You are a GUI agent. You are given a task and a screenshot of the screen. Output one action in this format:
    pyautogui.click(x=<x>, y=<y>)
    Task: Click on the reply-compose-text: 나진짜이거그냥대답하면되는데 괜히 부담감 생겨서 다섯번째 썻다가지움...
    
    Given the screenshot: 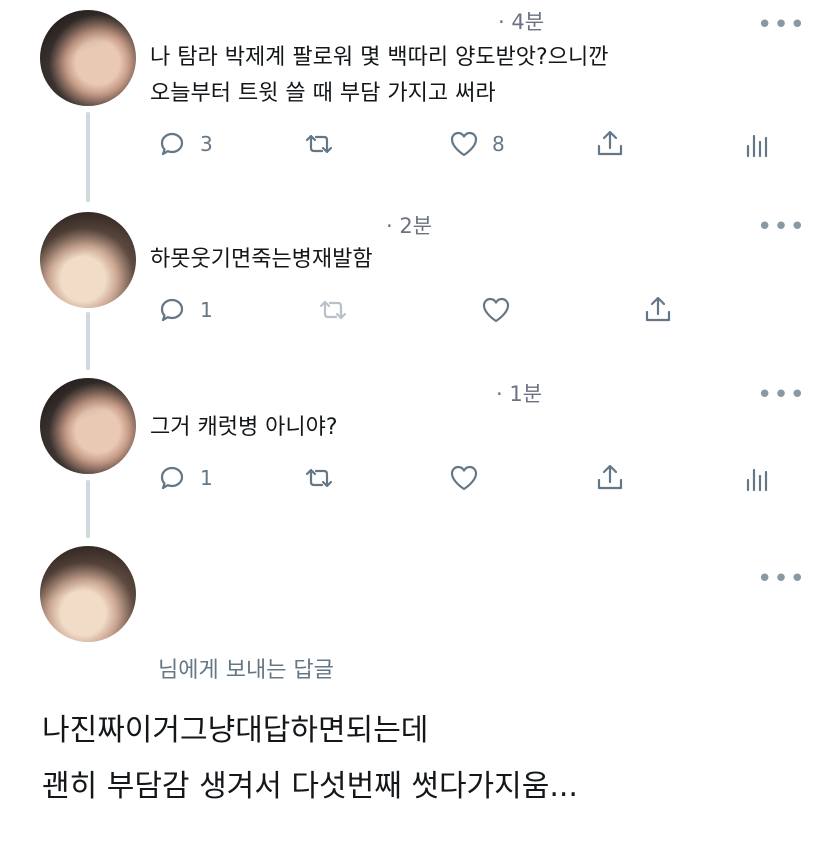 What is the action you would take?
    pyautogui.click(x=310, y=759)
    